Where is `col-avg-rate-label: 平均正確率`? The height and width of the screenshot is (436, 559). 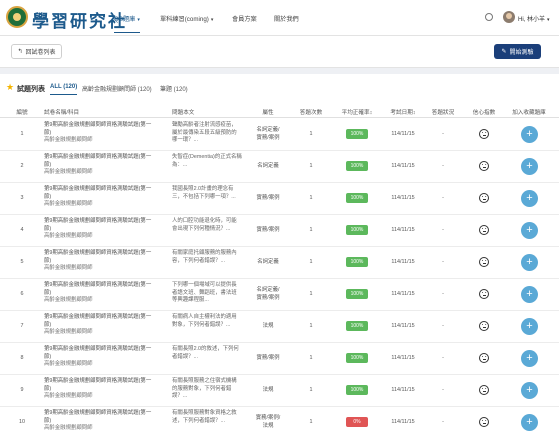
col-avg-rate-label: 平均正確率 is located at coordinates (355, 113).